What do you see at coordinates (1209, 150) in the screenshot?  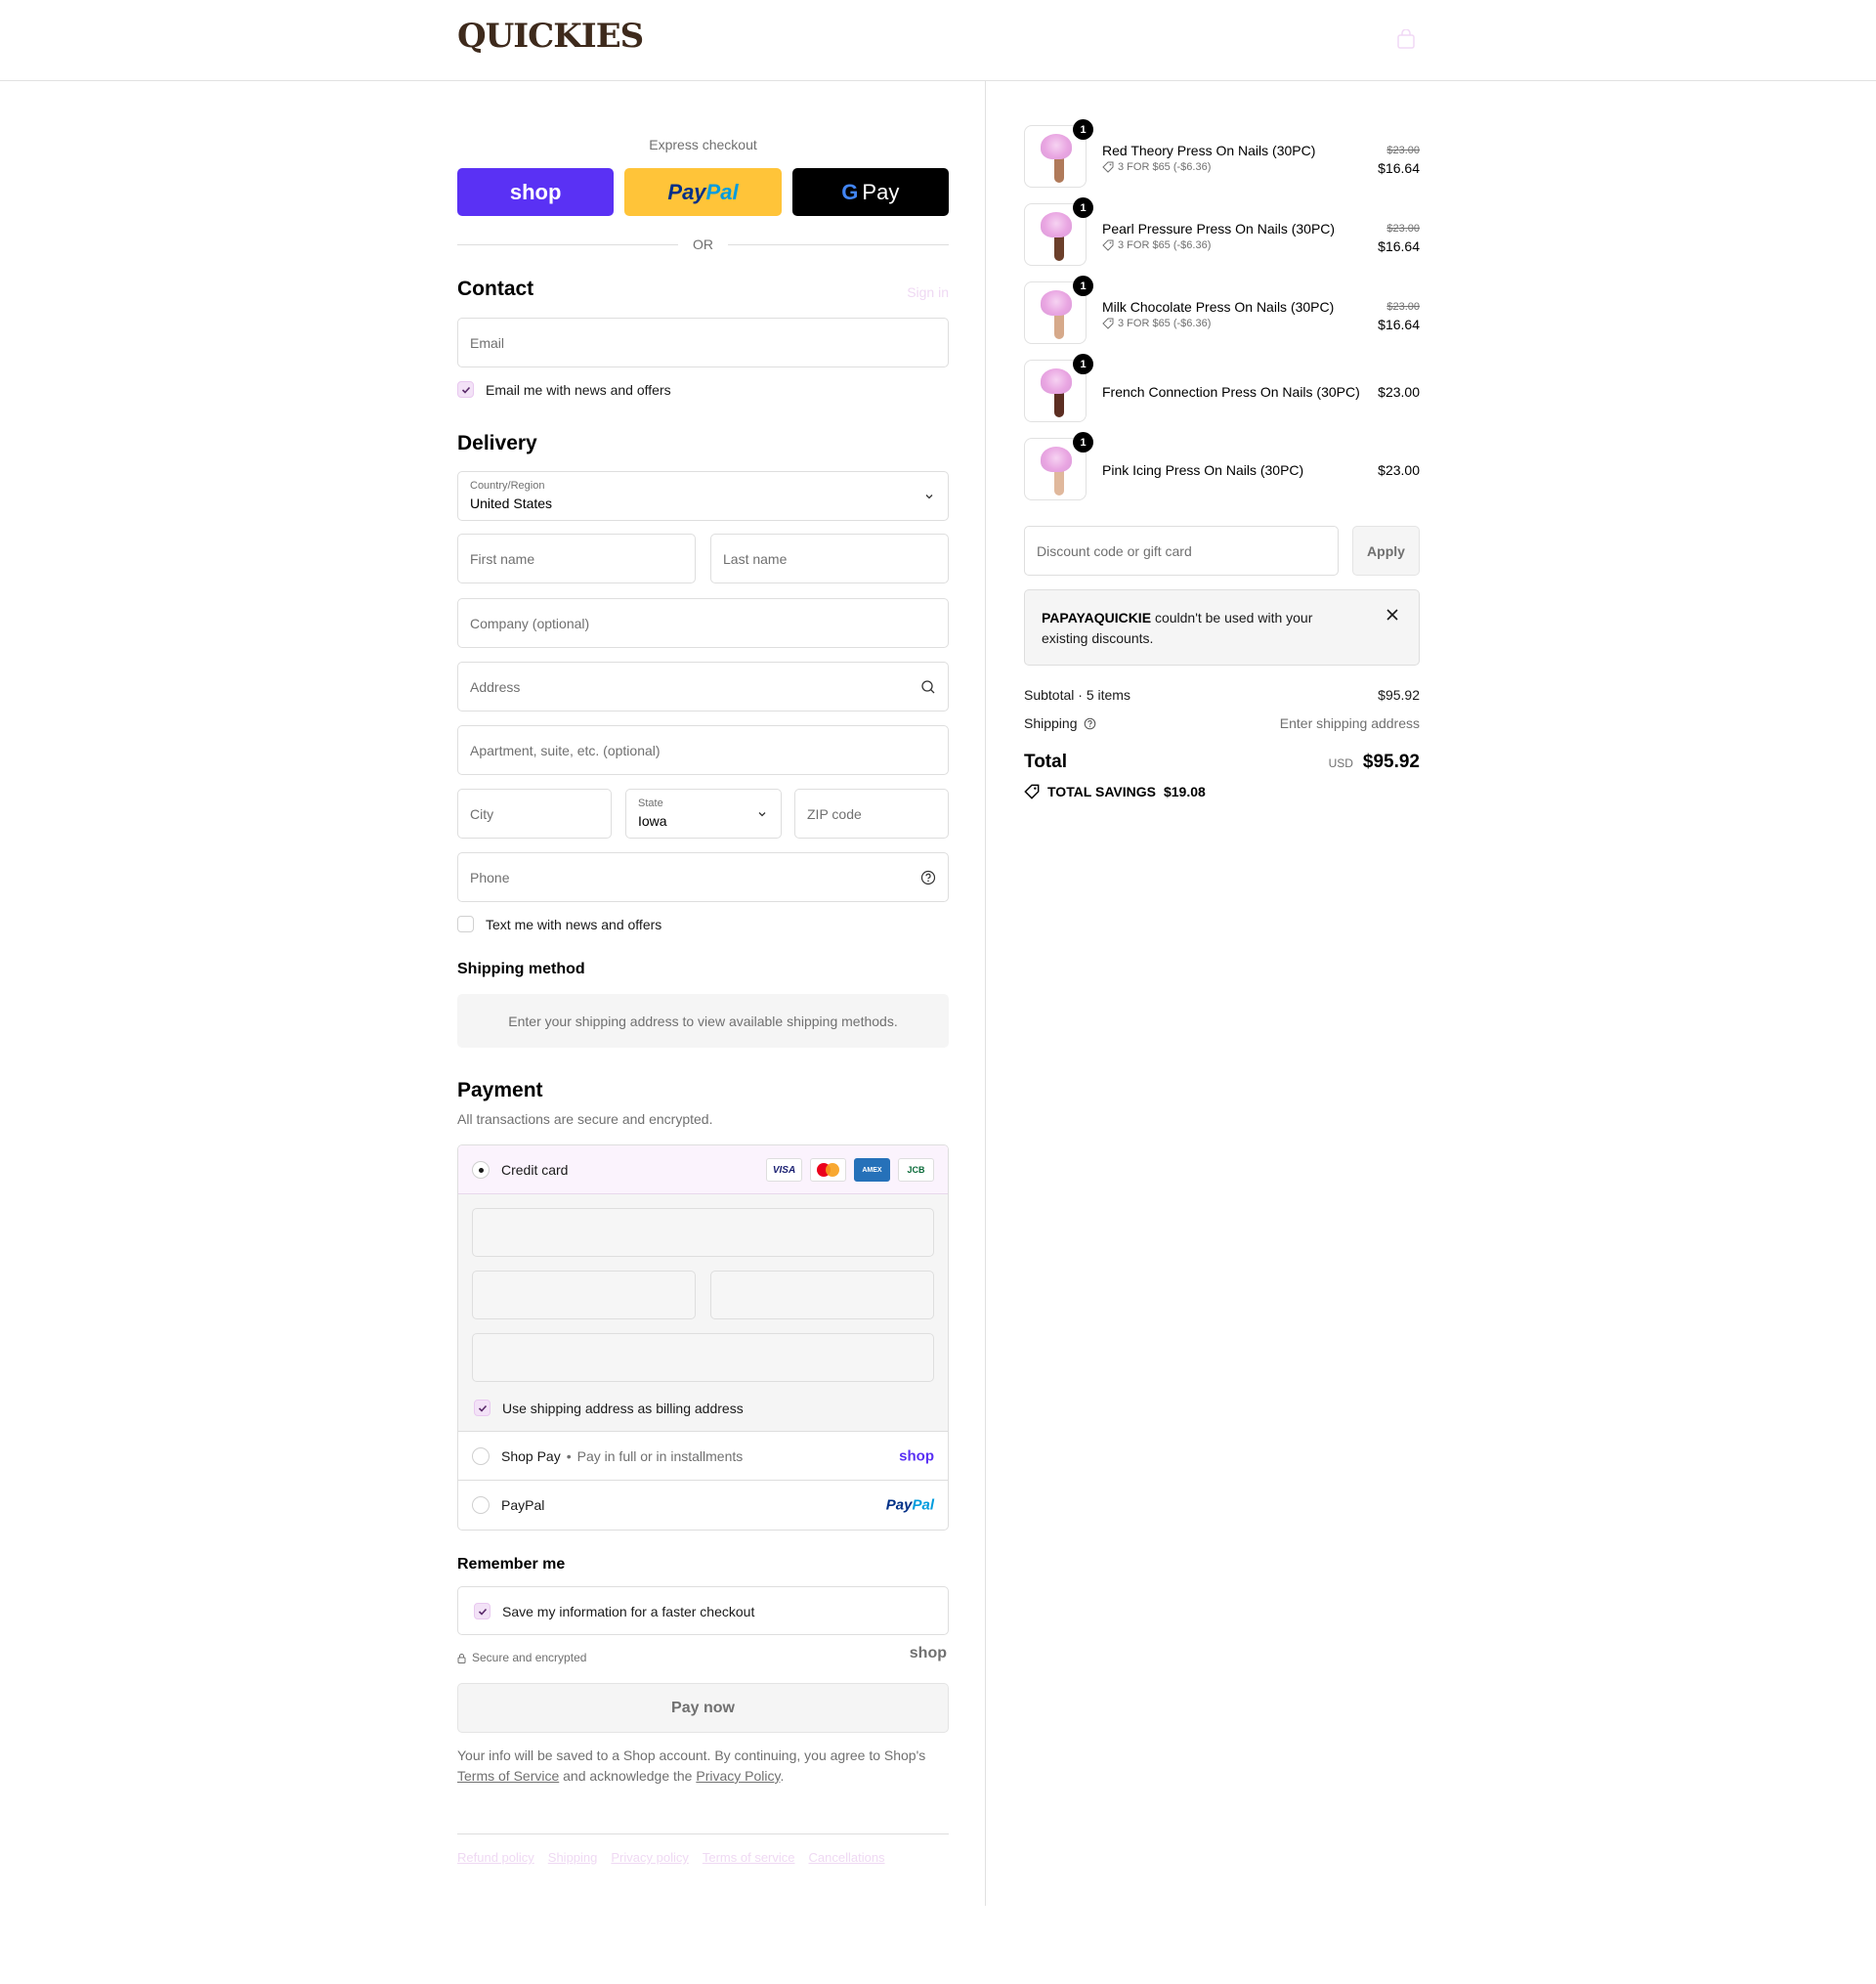 I see `item-name: Red Theory Press On Nails (30PC)` at bounding box center [1209, 150].